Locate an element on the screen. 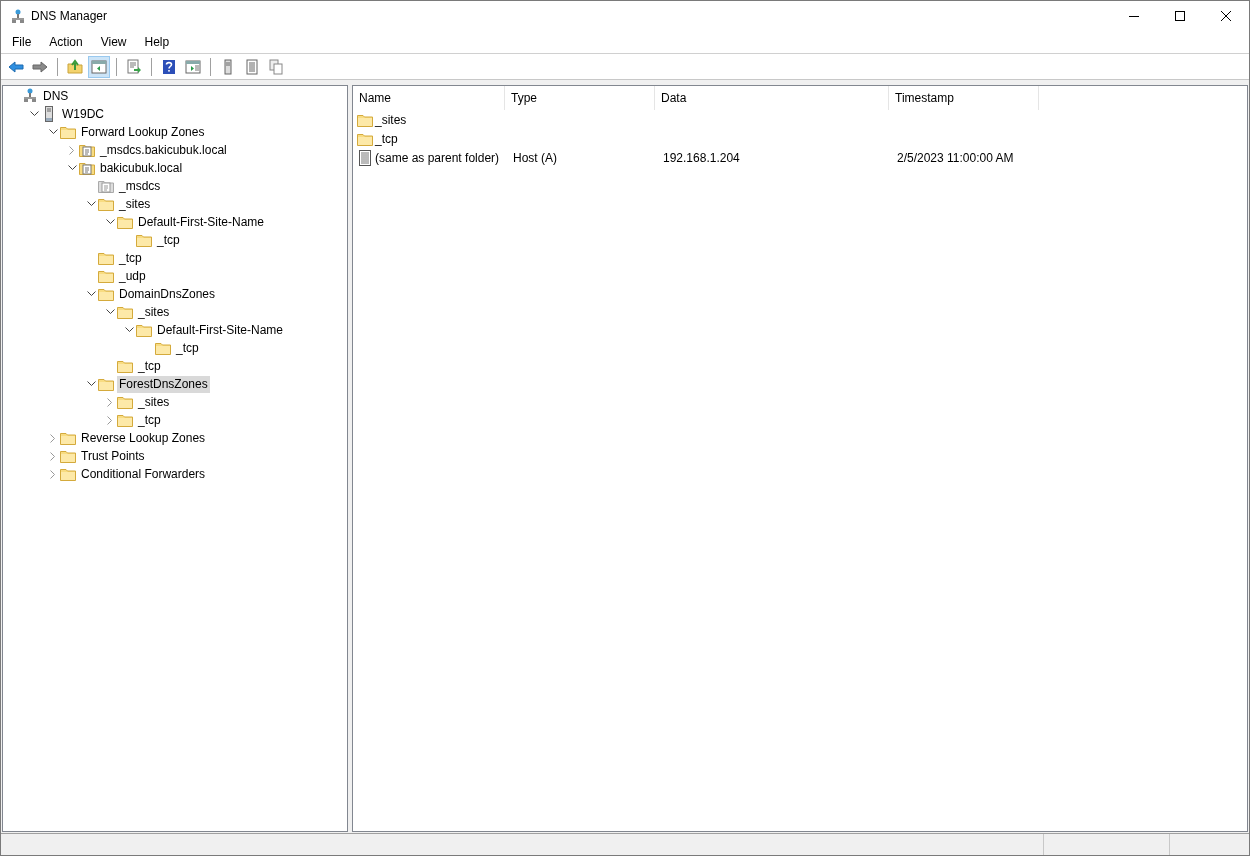 This screenshot has height=856, width=1250. tree-item: Reverse Lookup Zones is located at coordinates (143, 438).